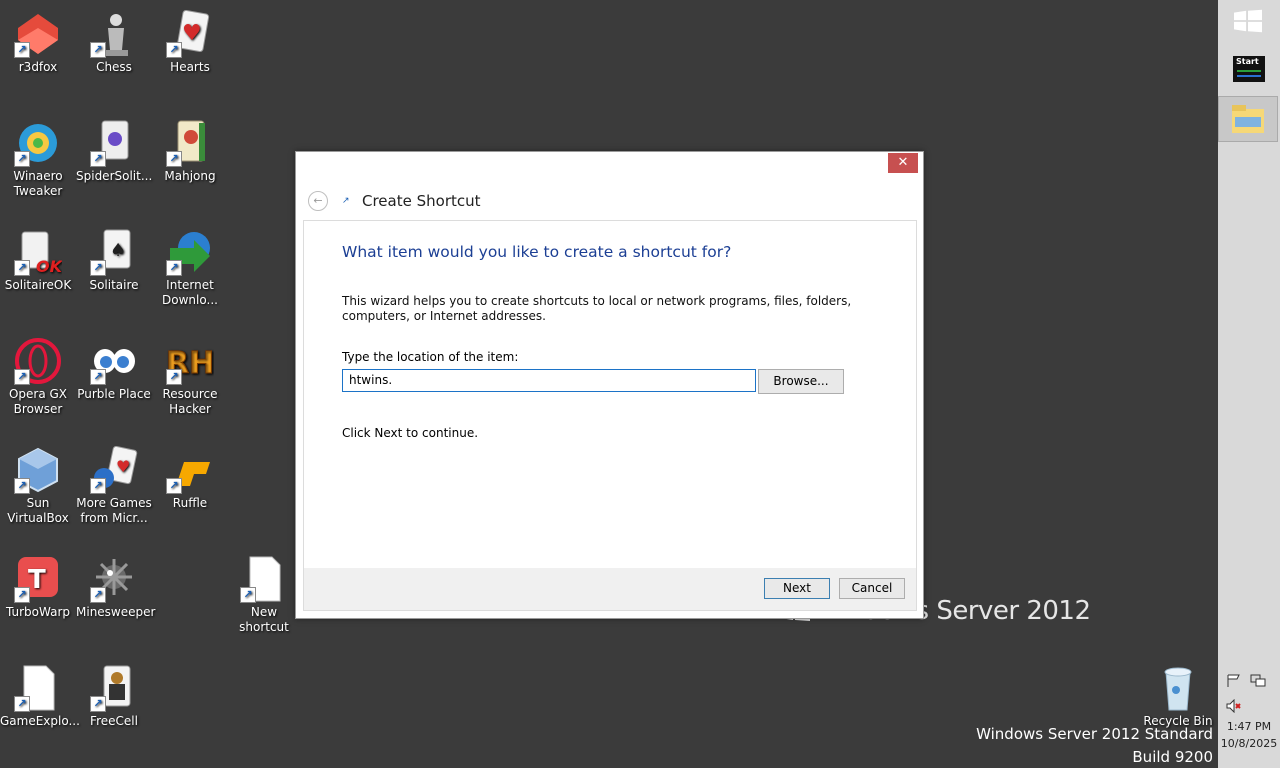  Describe the element at coordinates (114, 143) in the screenshot. I see `spider-solitaire-icon: ↗` at that location.